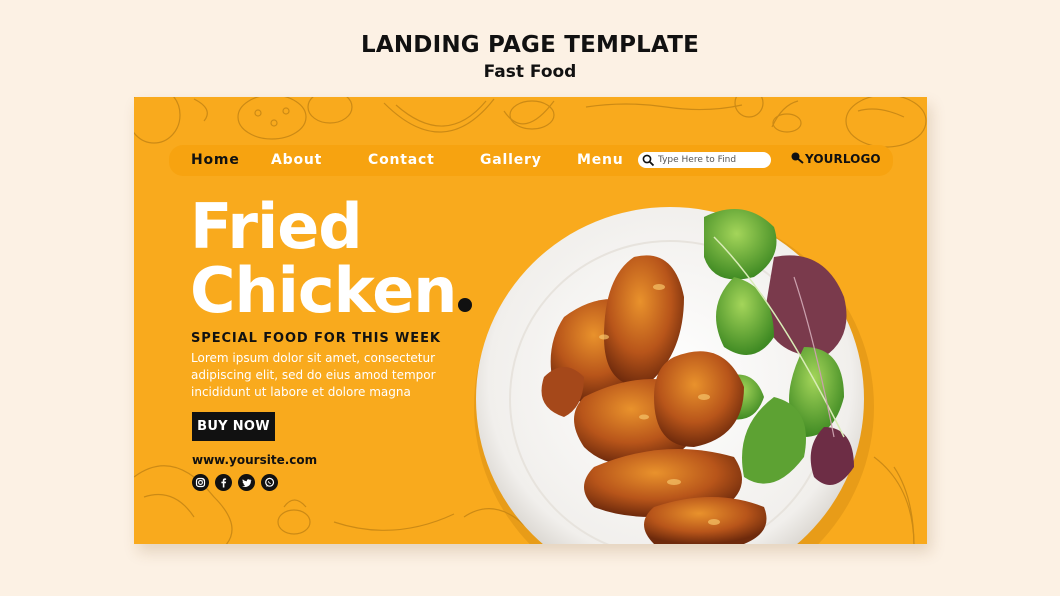  What do you see at coordinates (797, 158) in the screenshot?
I see `logo-icon` at bounding box center [797, 158].